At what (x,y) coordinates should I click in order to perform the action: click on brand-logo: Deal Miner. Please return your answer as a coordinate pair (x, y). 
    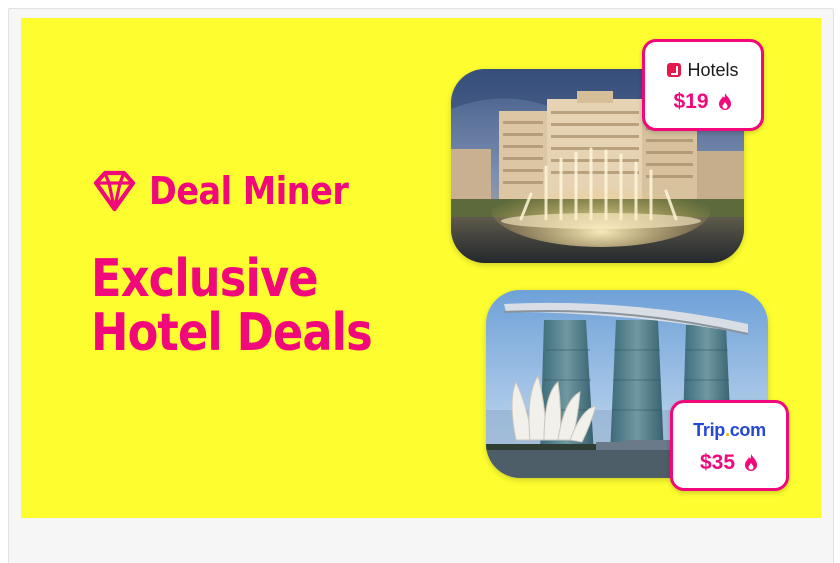
    Looking at the image, I should click on (233, 191).